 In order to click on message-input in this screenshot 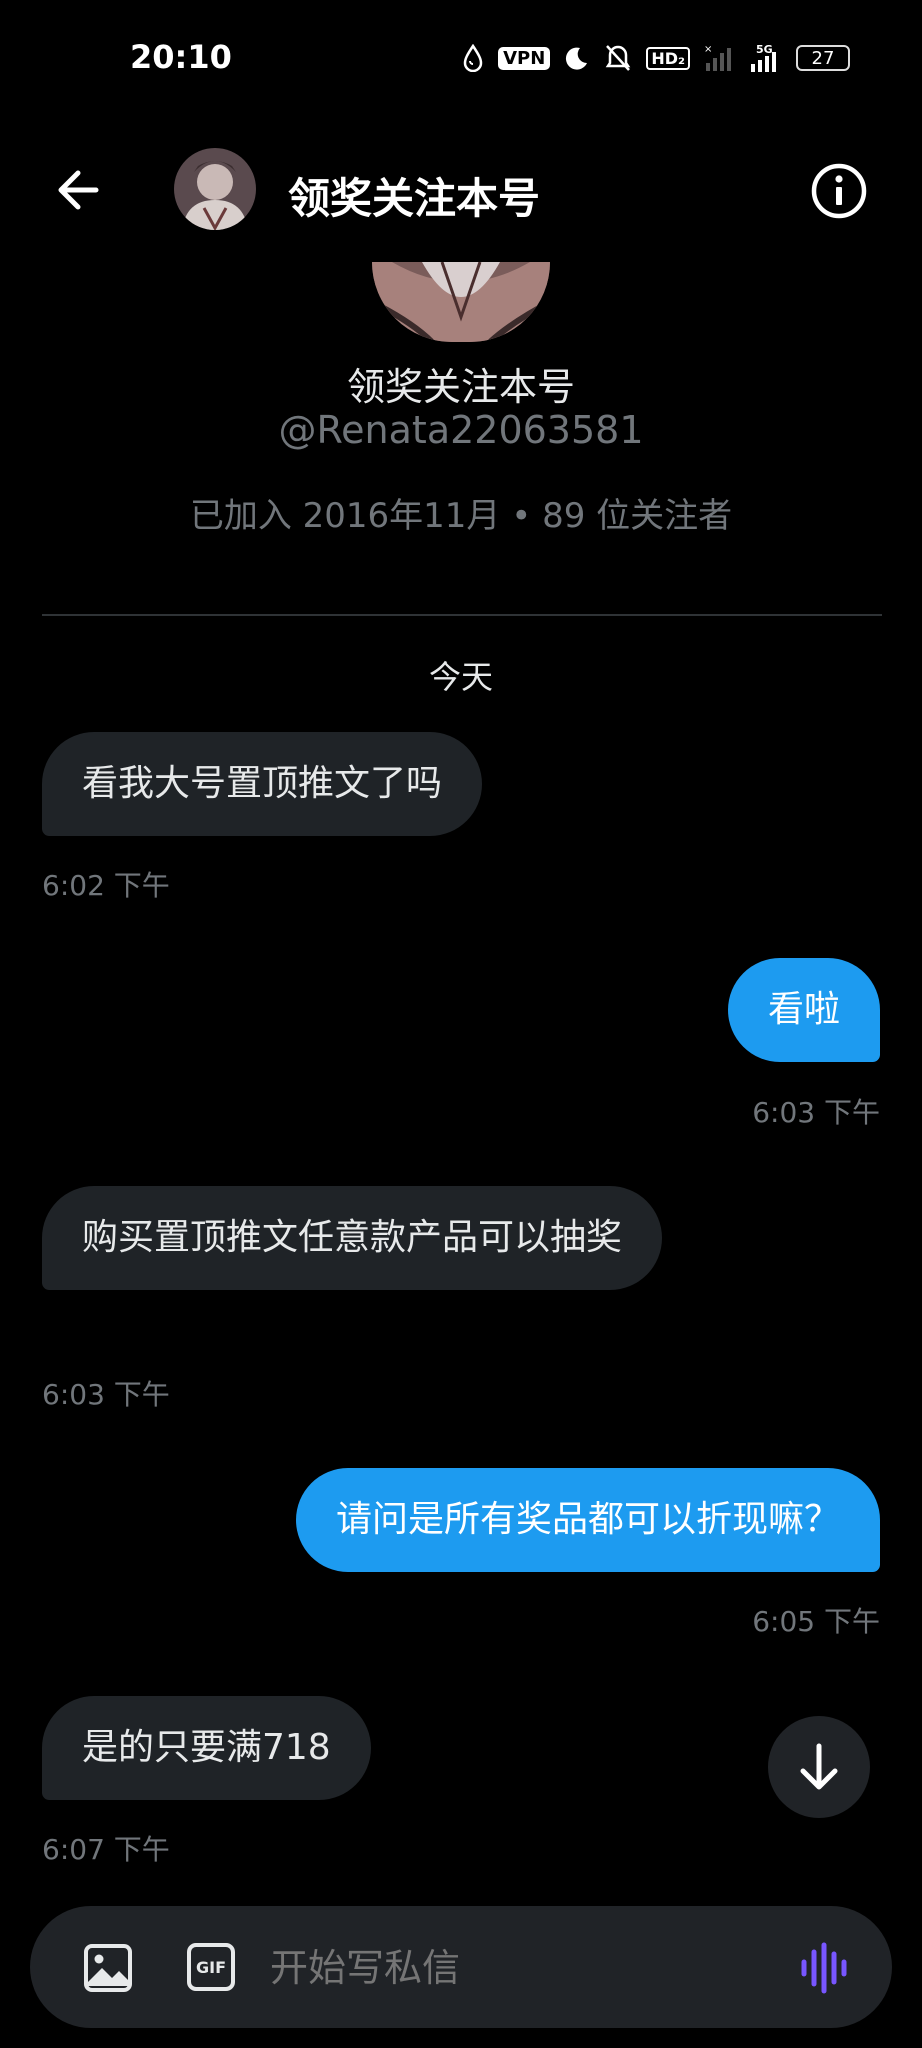, I will do `click(520, 1968)`.